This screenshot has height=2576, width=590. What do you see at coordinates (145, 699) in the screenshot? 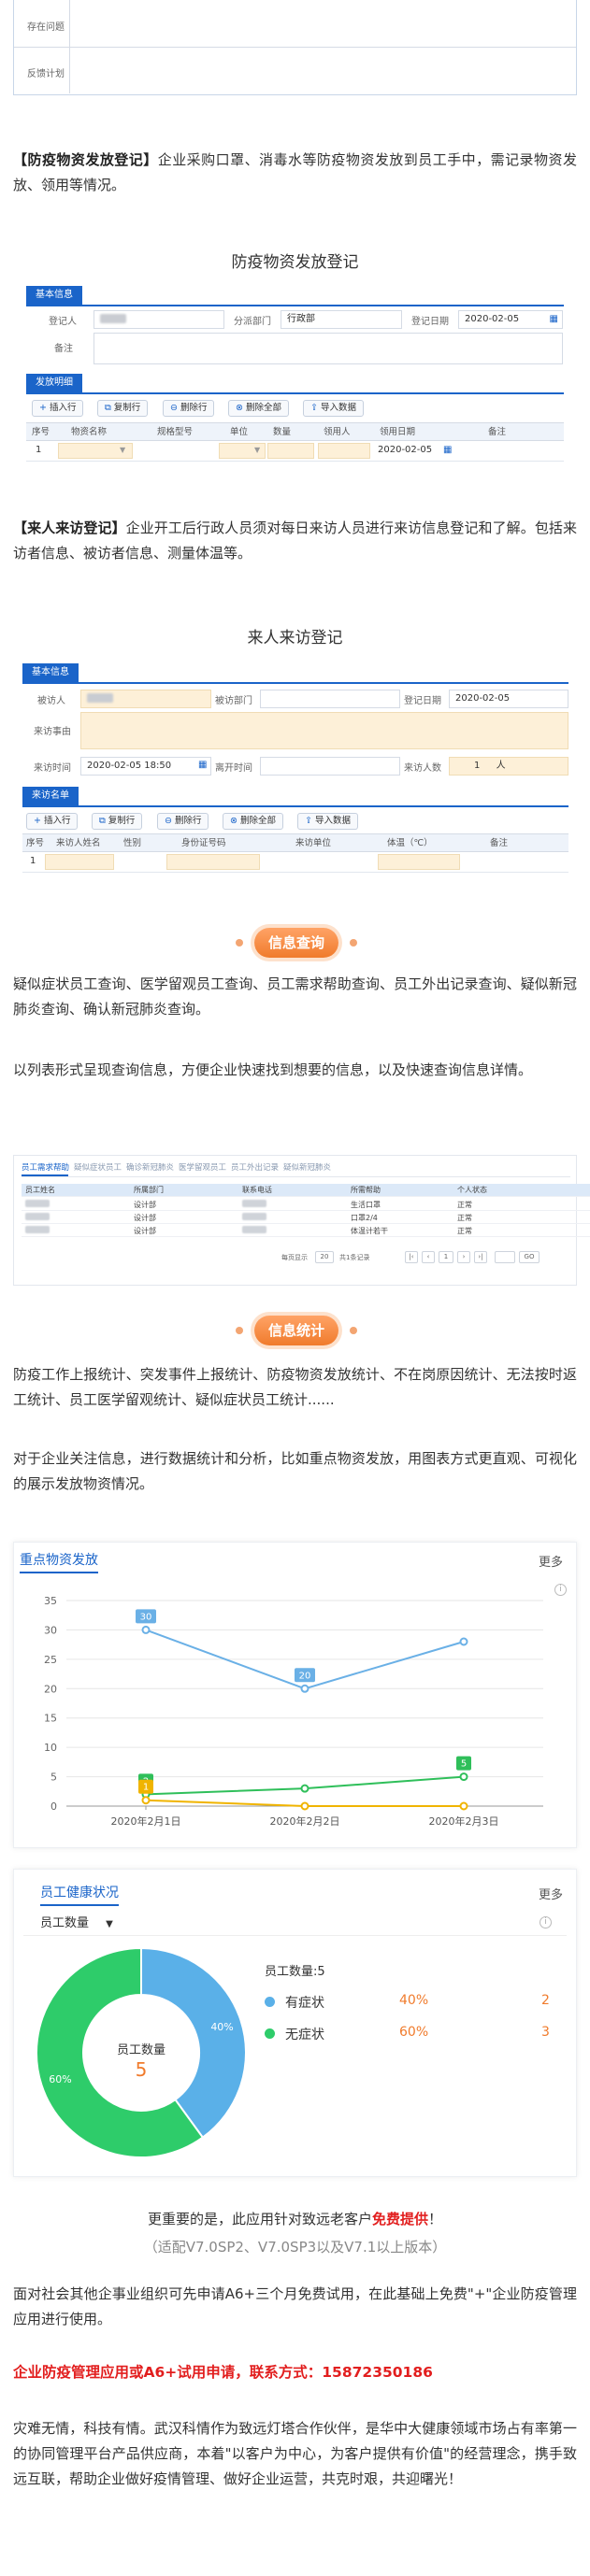
I see `visitee-field` at bounding box center [145, 699].